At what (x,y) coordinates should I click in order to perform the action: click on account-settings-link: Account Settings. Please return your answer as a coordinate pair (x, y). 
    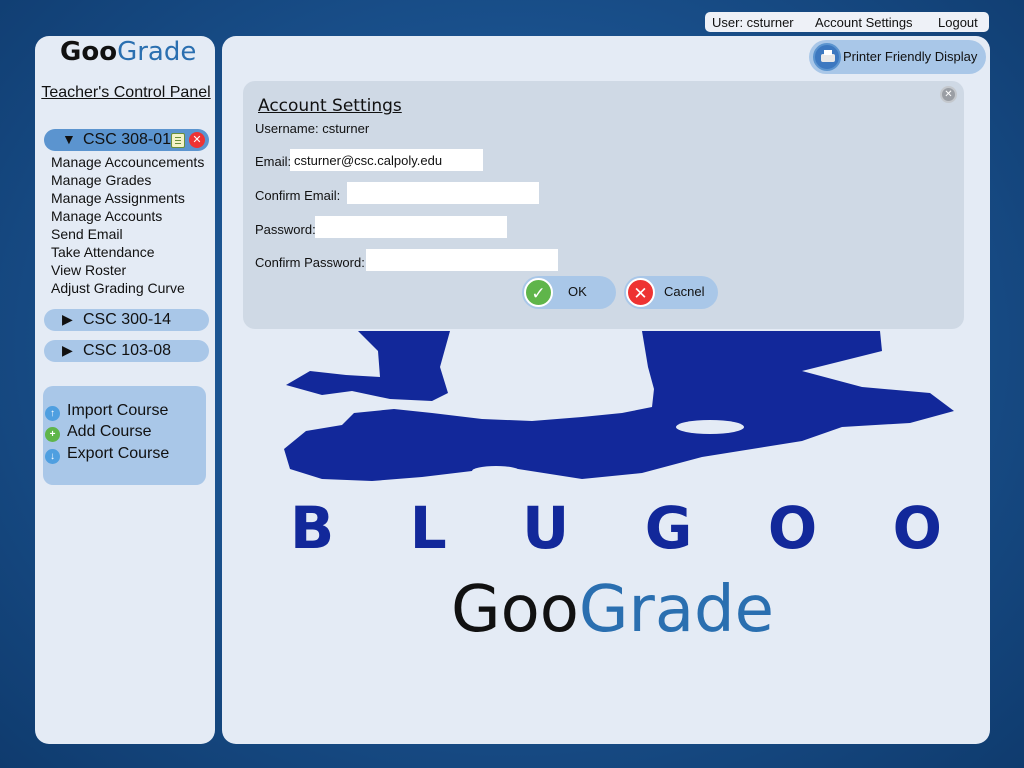
    Looking at the image, I should click on (864, 22).